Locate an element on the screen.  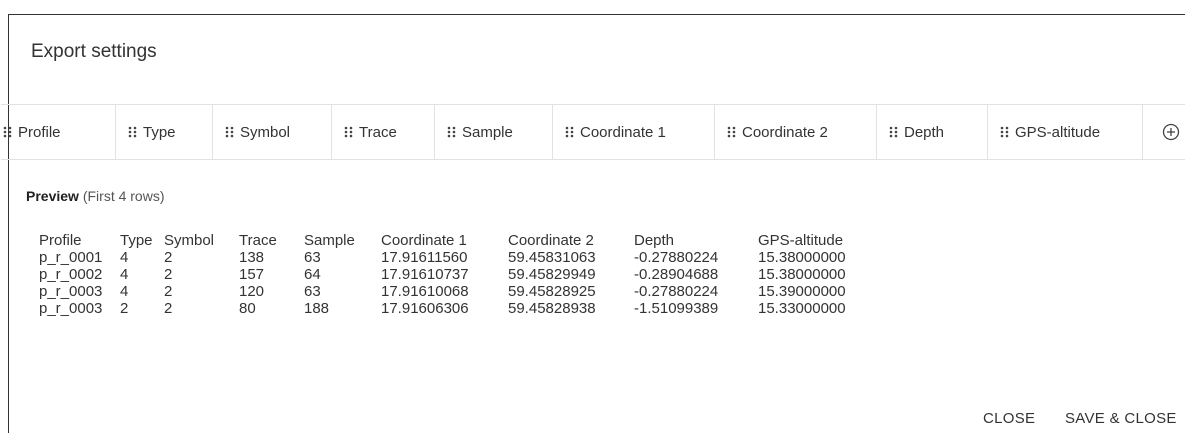
column-chip-label: GPS-altitude is located at coordinates (1058, 132).